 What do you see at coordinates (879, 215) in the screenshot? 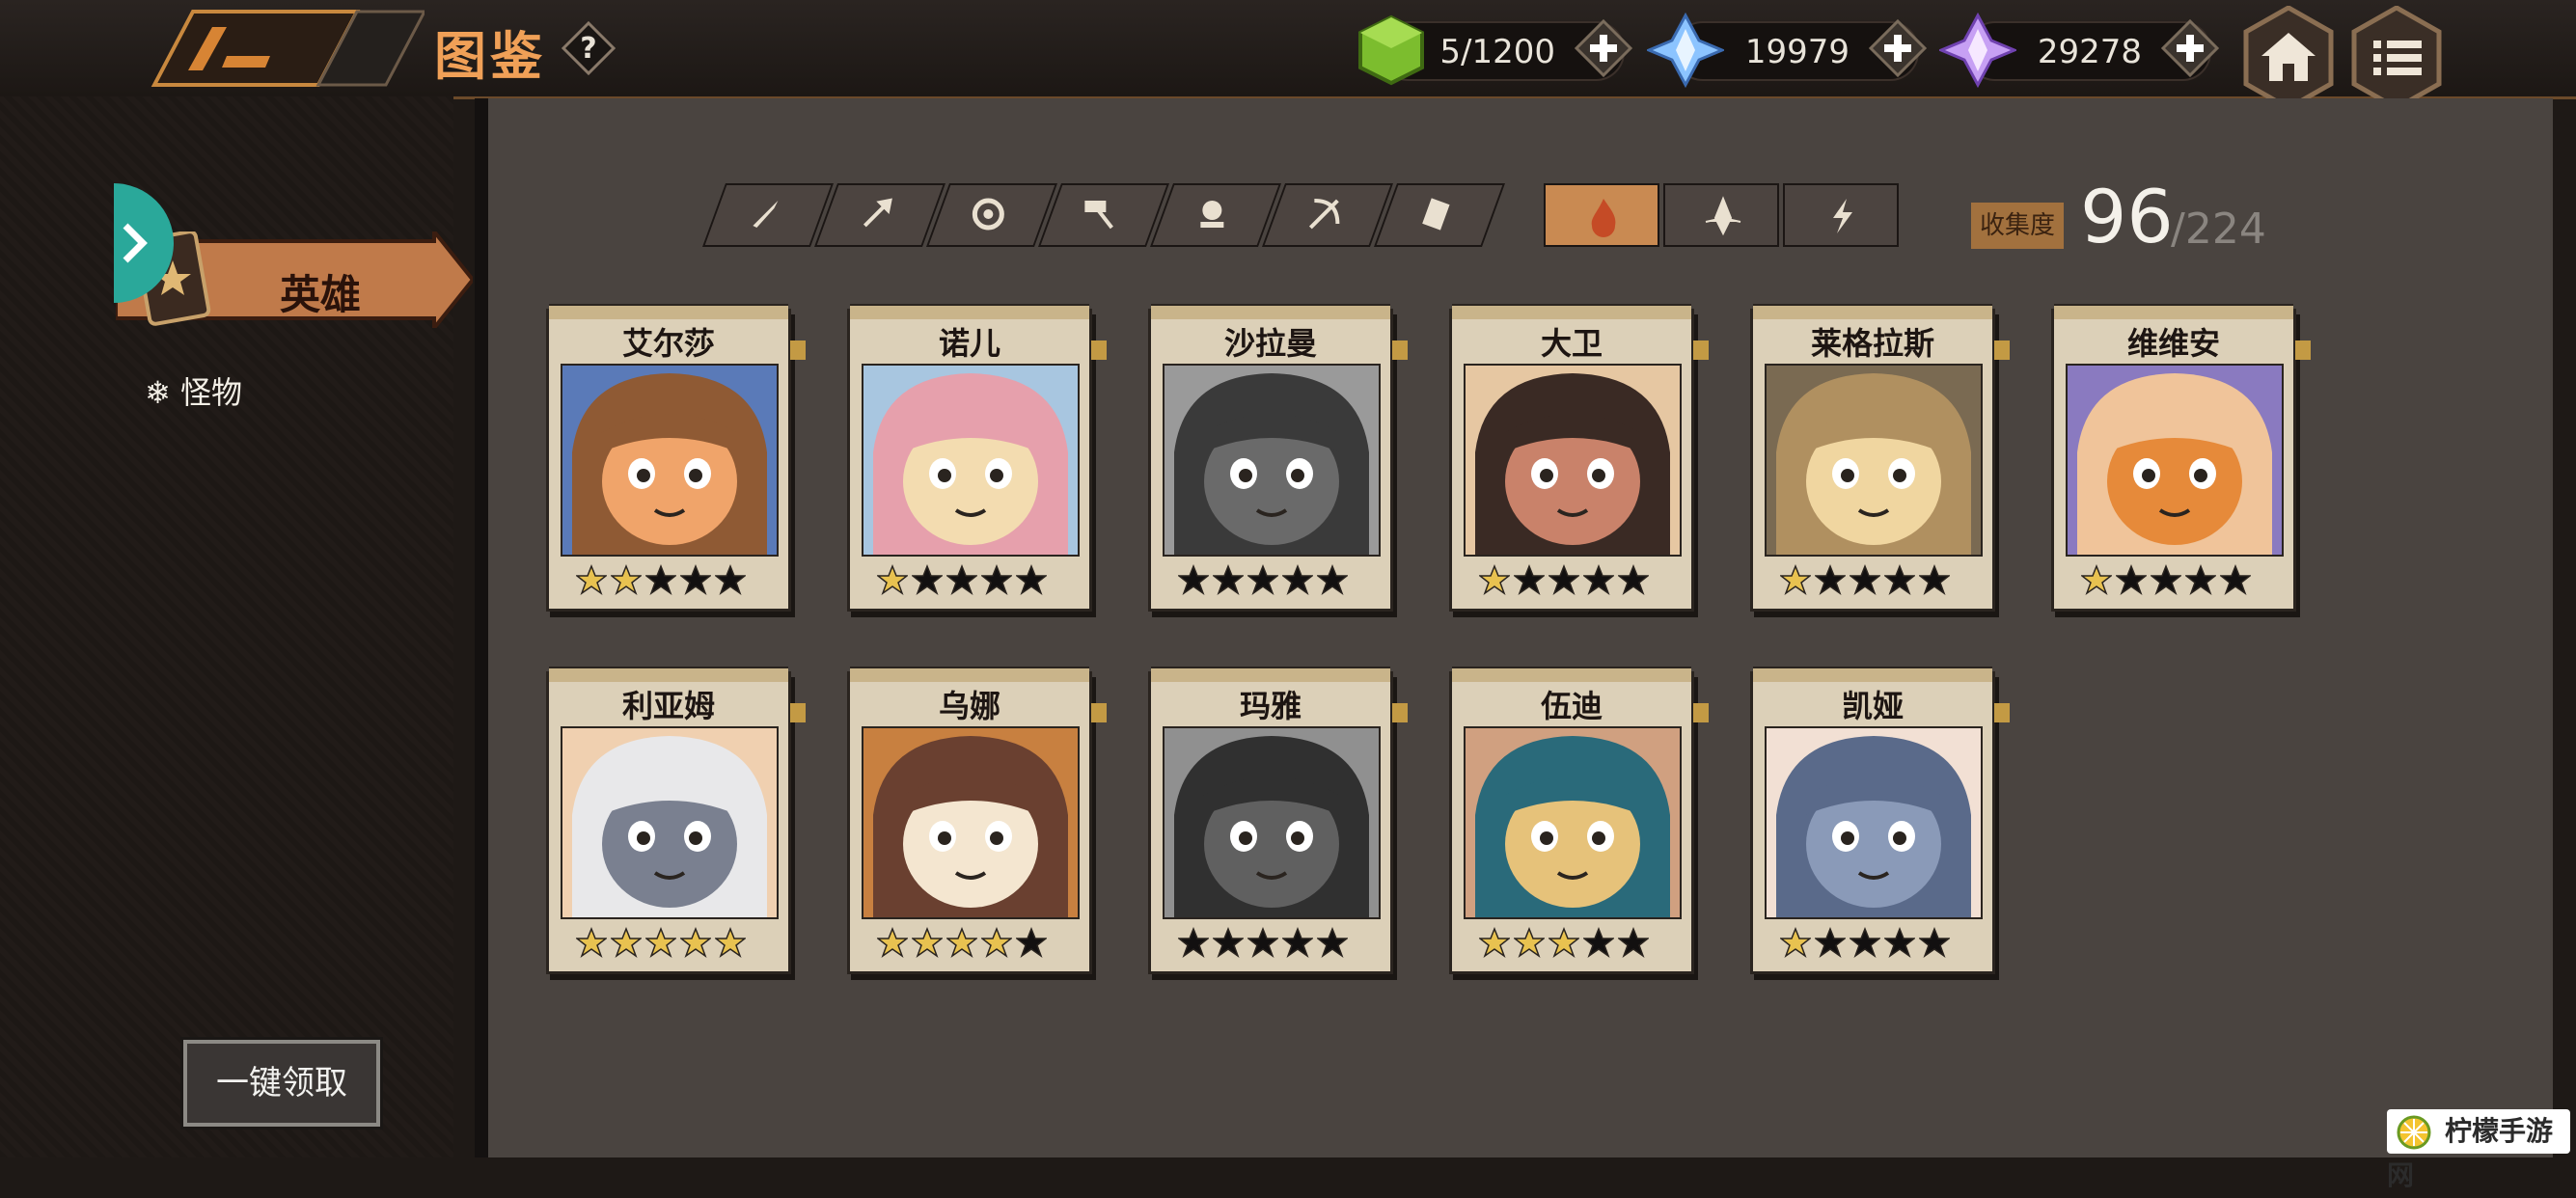
I see `filter-spear` at bounding box center [879, 215].